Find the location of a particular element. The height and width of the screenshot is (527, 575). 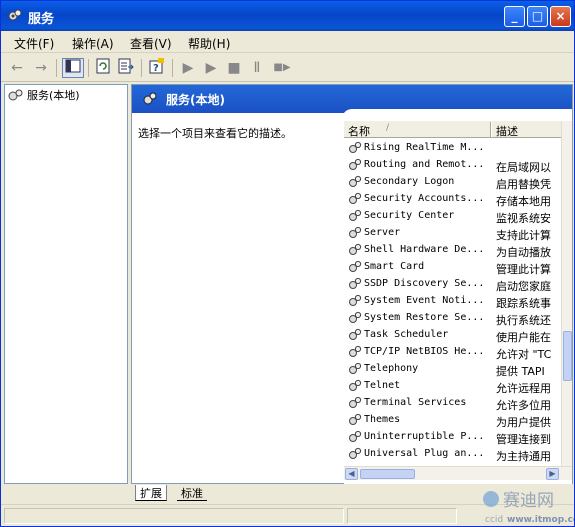

service-name: Telnet is located at coordinates (382, 385).